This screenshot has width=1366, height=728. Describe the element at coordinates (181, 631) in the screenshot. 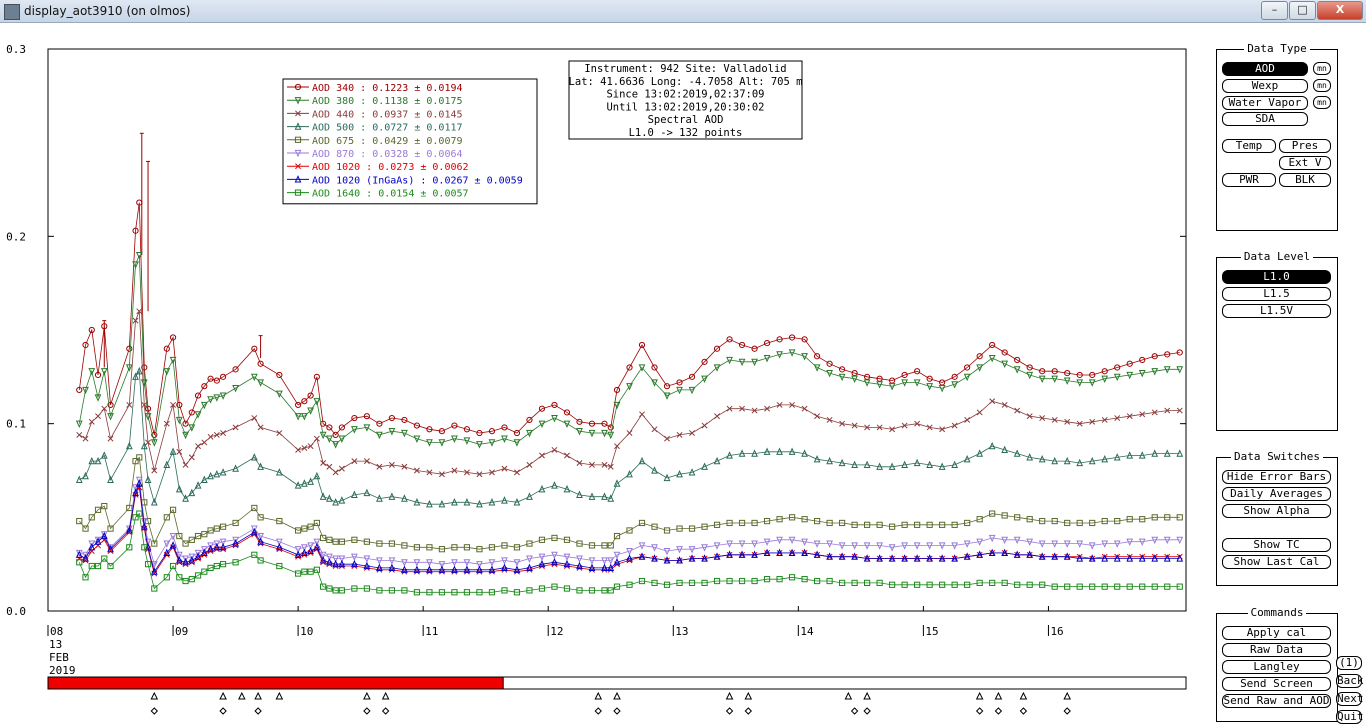

I see `x-tick-label: 09` at that location.